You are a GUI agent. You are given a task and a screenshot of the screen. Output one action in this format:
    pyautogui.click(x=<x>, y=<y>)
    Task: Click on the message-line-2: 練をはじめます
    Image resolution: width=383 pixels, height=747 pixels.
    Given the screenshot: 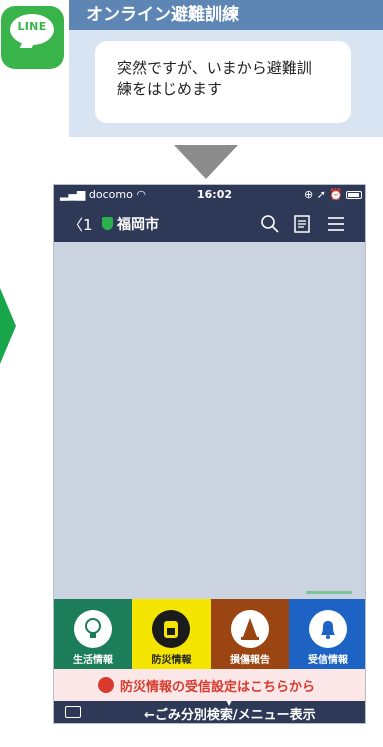 What is the action you would take?
    pyautogui.click(x=170, y=89)
    